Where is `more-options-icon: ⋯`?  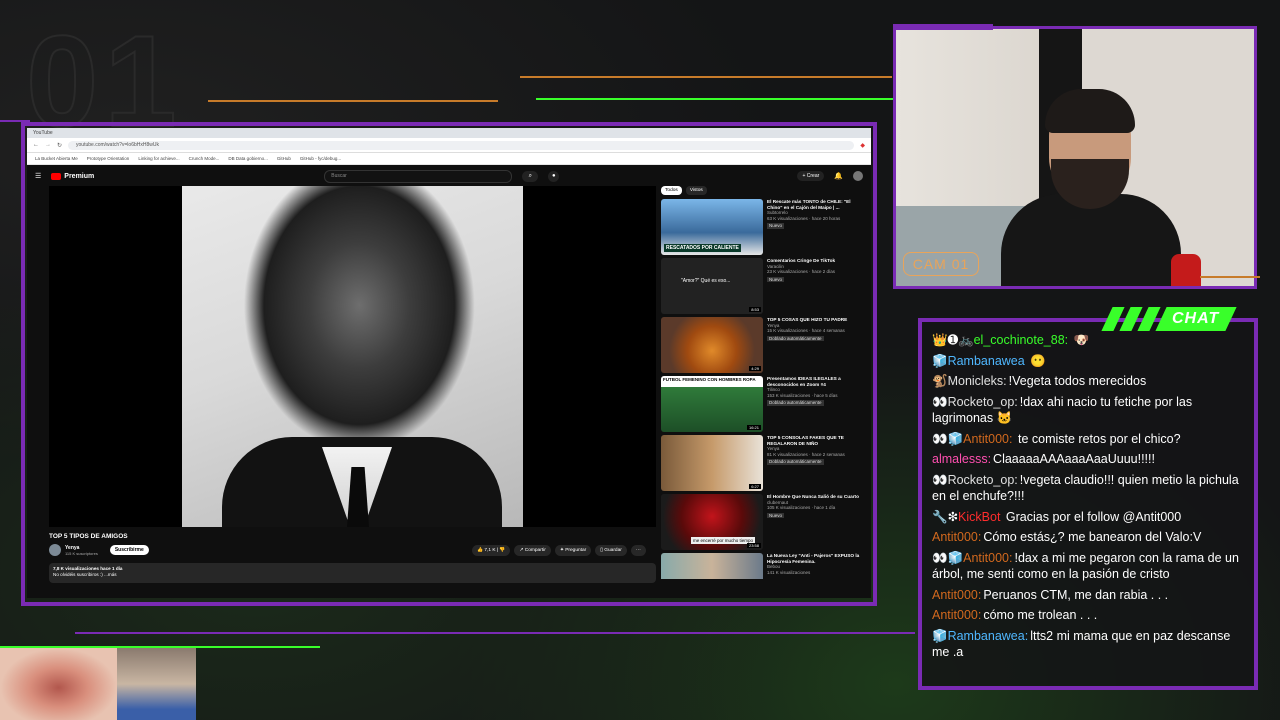
more-options-icon: ⋯ is located at coordinates (638, 550).